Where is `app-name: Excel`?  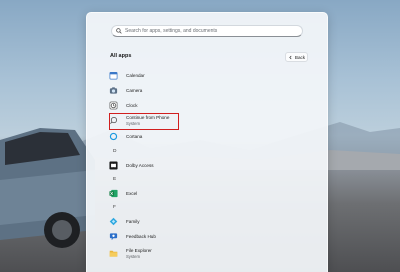
app-name: Excel is located at coordinates (132, 193).